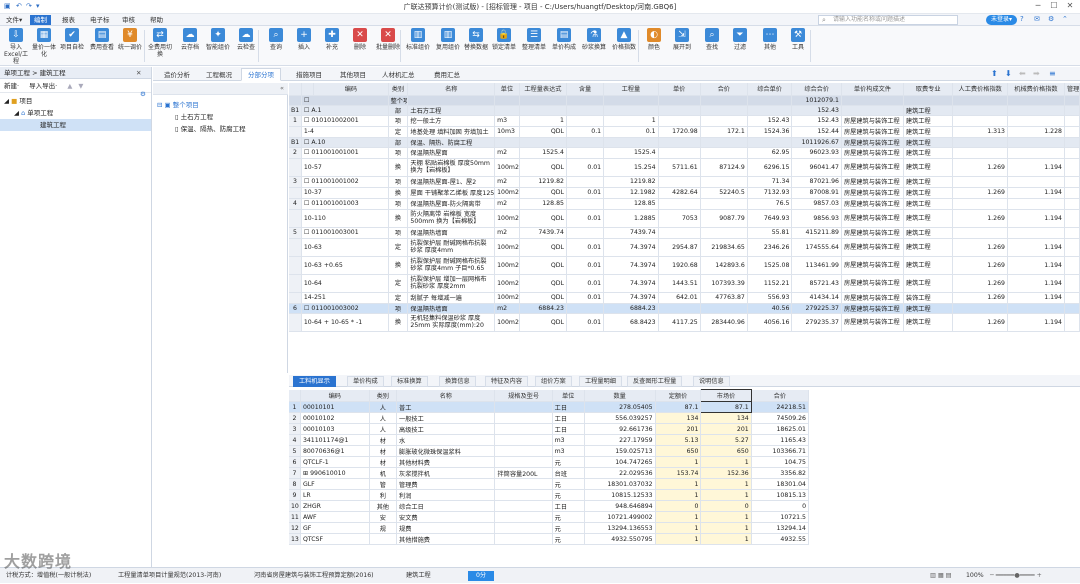  Describe the element at coordinates (218, 39) in the screenshot. I see `ribbon-button-7: ✦ 智能组价` at that location.